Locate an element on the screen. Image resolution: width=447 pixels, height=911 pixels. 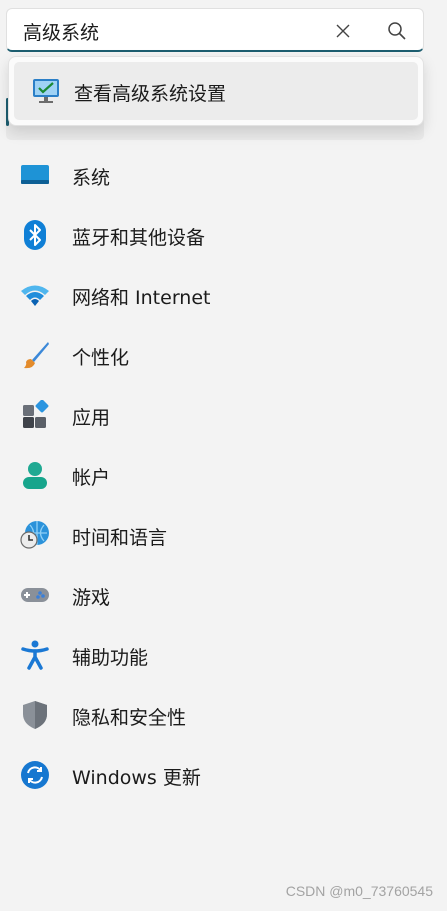
nav-item-privacy-security: 隐私和安全性 is located at coordinates (223, 715).